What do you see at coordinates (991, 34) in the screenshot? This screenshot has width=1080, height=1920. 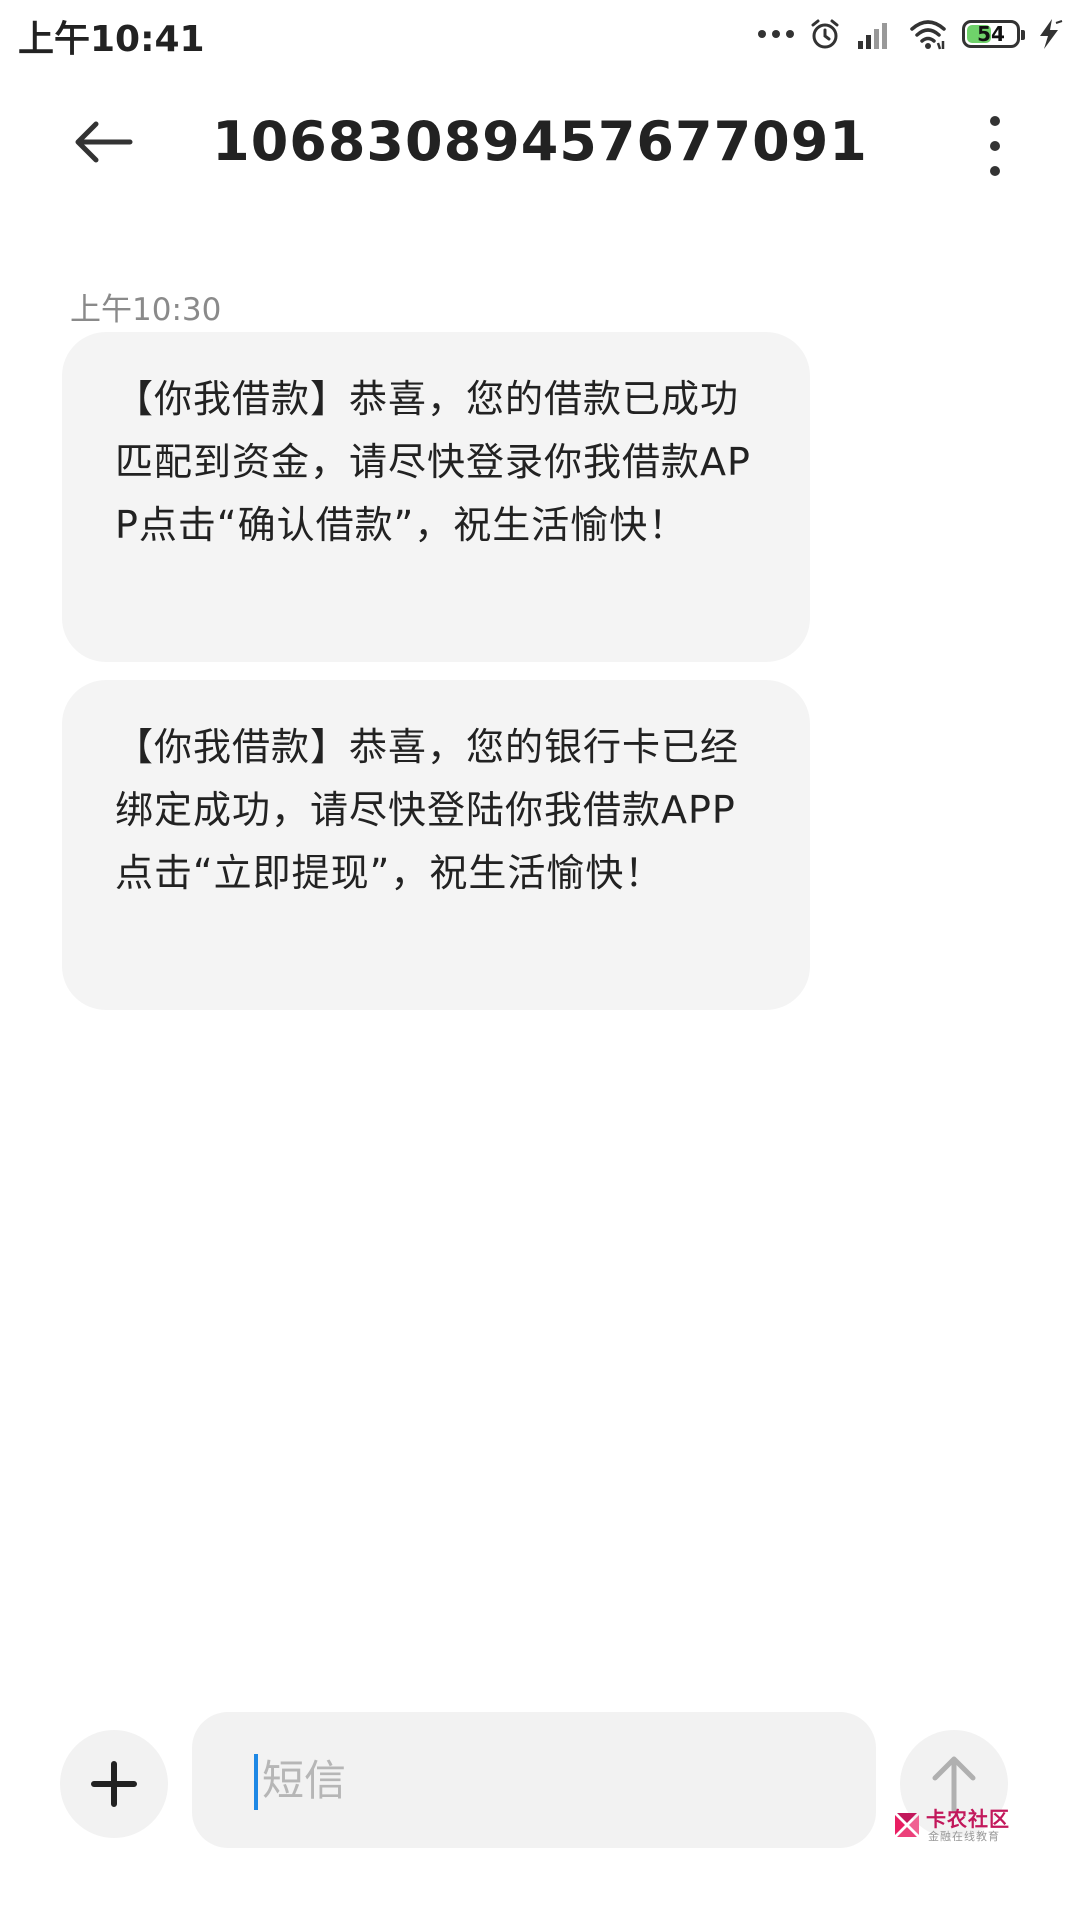 I see `battery-level: 54` at bounding box center [991, 34].